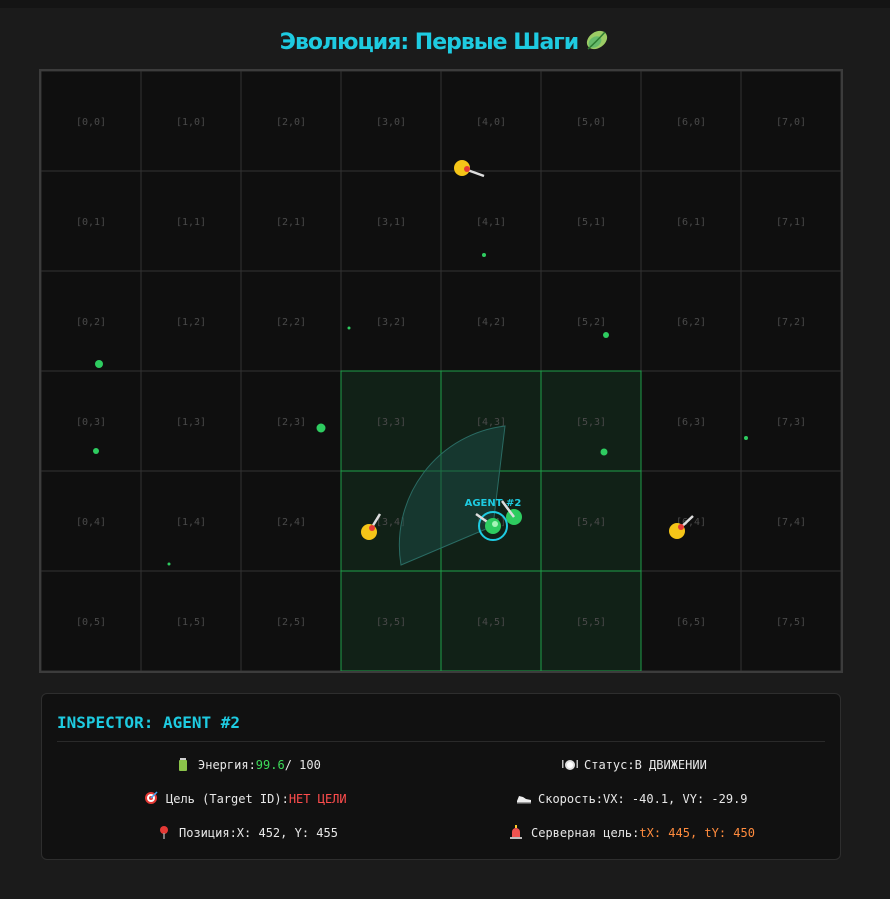  What do you see at coordinates (791, 122) in the screenshot?
I see `cell-label: [7,0]` at bounding box center [791, 122].